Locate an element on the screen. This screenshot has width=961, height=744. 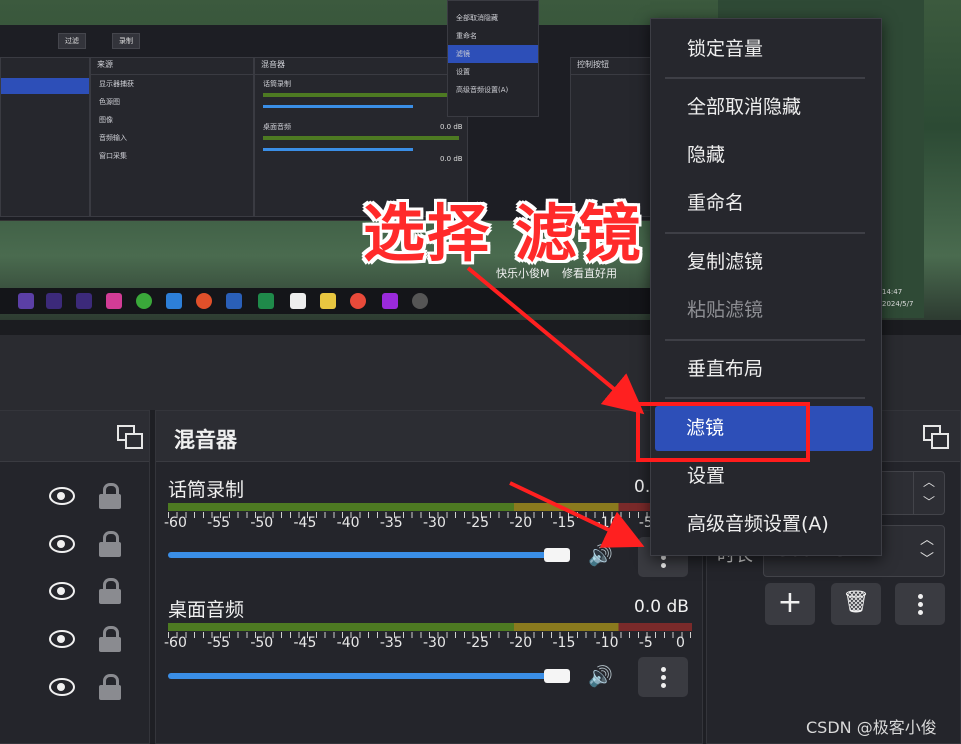
spin-arrows-icon: ︿ ﹀ is located at coordinates (927, 550).